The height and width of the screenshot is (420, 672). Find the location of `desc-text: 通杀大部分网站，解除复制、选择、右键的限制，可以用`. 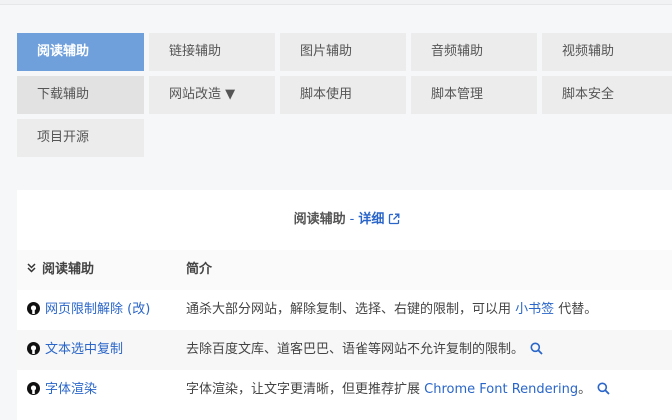

desc-text: 通杀大部分网站，解除复制、选择、右键的限制，可以用 is located at coordinates (351, 309).